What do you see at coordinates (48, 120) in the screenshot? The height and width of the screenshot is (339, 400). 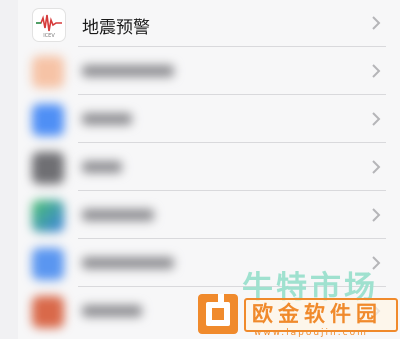 I see `blue-app-icon` at bounding box center [48, 120].